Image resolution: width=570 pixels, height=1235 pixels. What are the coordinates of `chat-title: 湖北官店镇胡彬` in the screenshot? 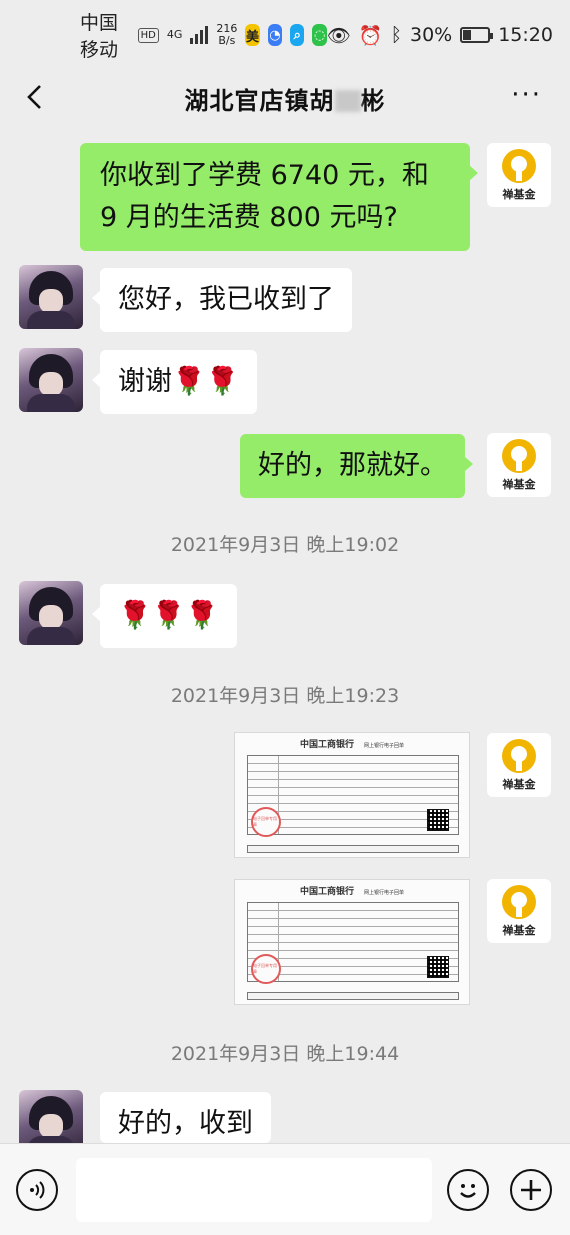 It's located at (285, 98).